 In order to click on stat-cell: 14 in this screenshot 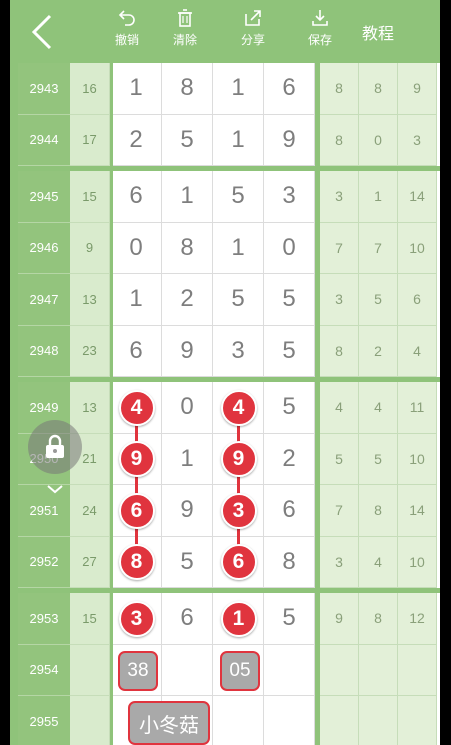, I will do `click(417, 197)`.